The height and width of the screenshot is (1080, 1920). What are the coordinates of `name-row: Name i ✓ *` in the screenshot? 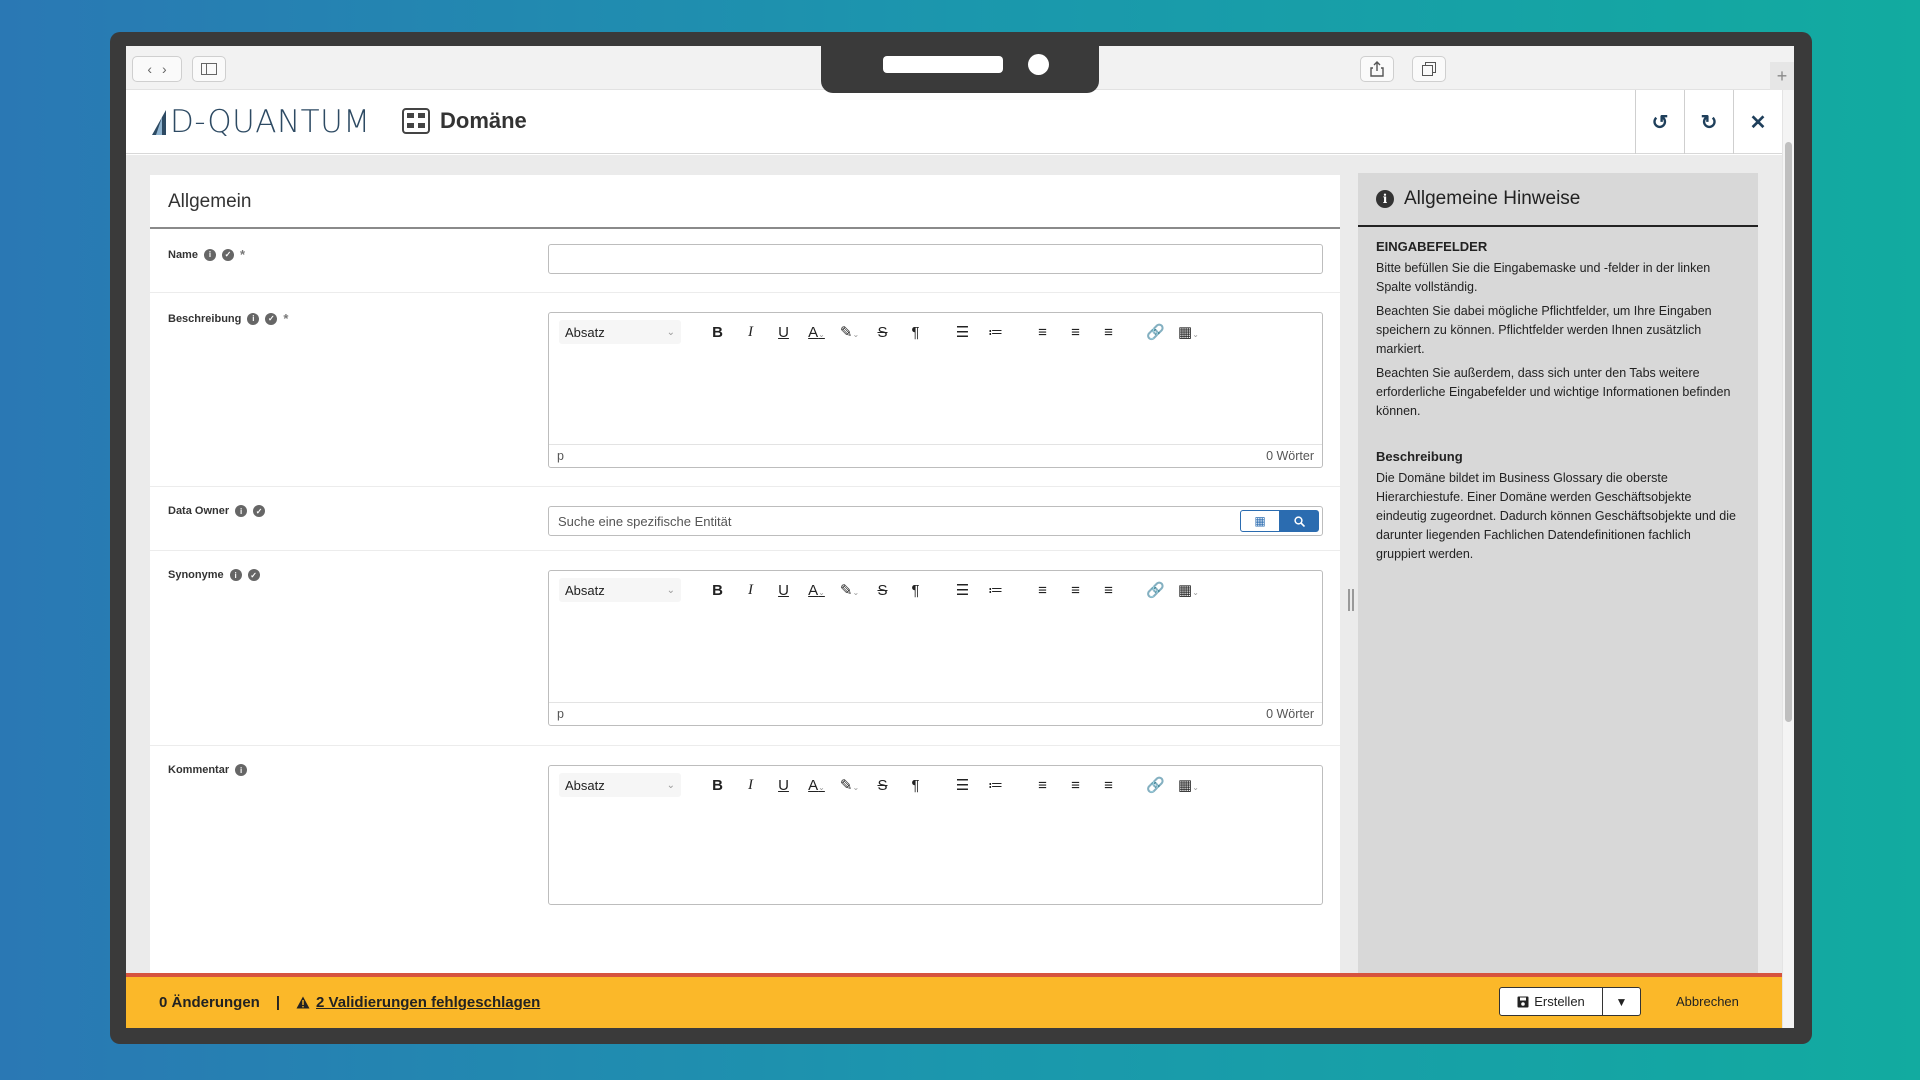 It's located at (745, 261).